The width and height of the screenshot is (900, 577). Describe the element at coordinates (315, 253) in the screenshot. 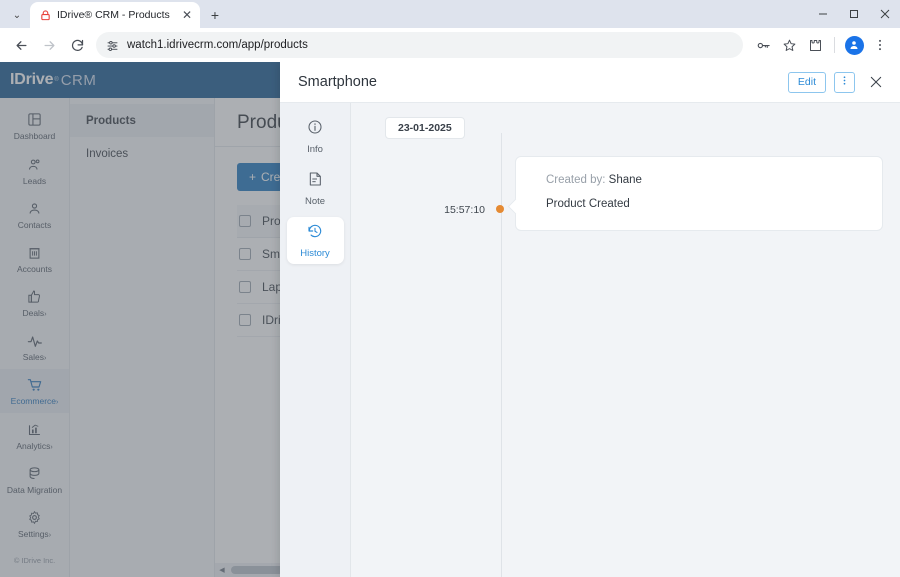

I see `tab-label: History` at that location.